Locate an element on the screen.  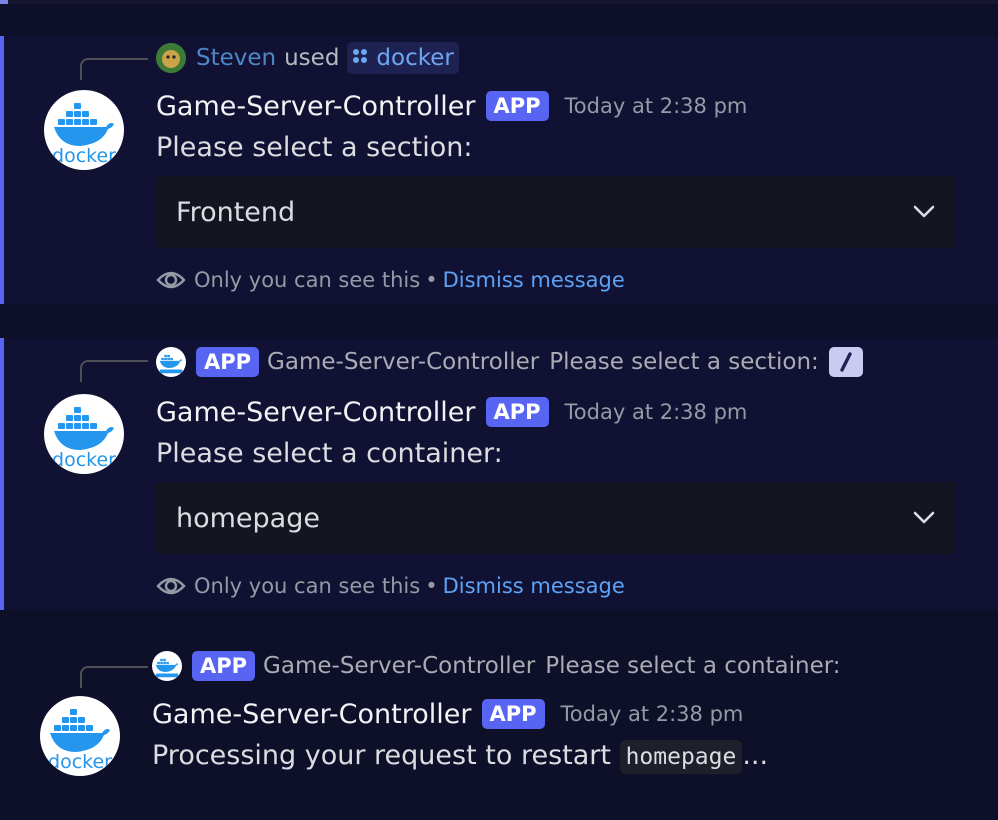
reply-text: Please select a section: is located at coordinates (684, 362).